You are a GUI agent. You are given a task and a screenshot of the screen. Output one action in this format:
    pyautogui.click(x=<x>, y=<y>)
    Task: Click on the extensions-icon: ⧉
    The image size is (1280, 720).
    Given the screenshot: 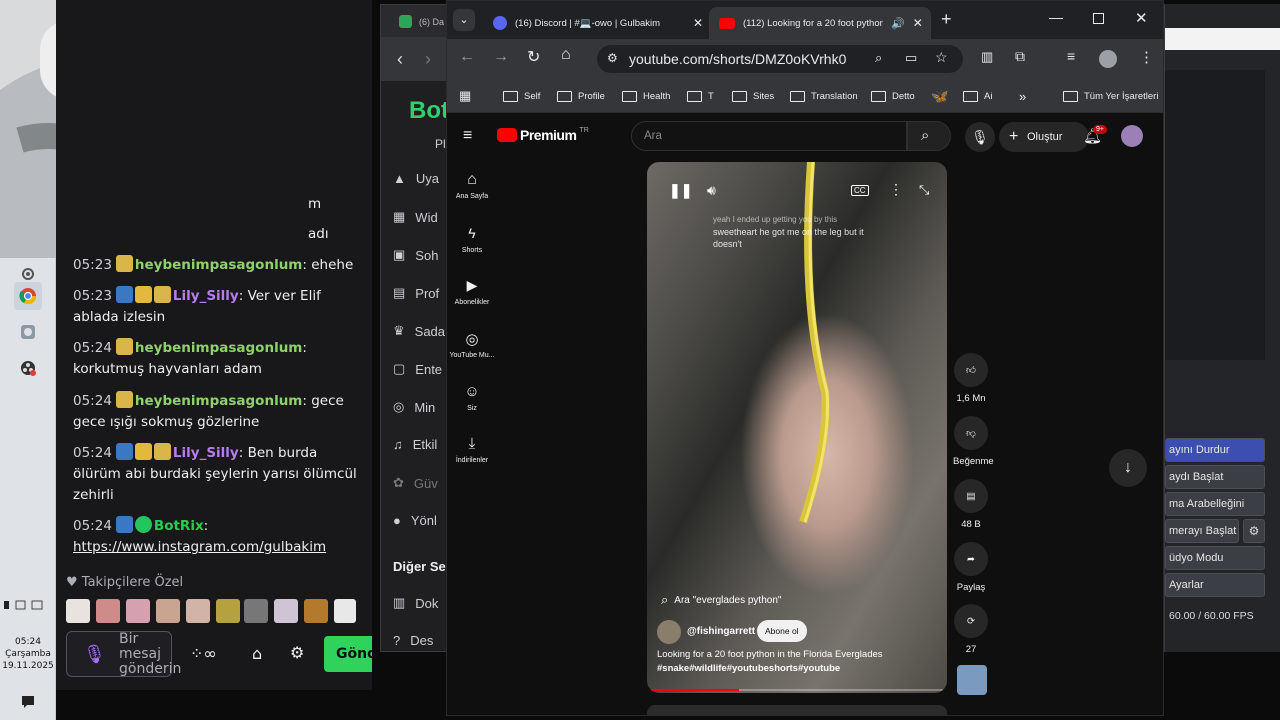 What is the action you would take?
    pyautogui.click(x=1020, y=56)
    